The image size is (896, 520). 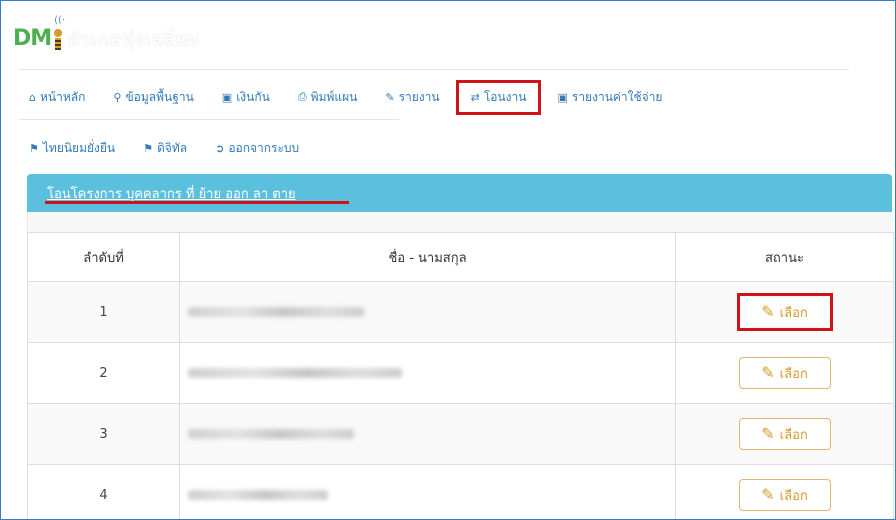 I want to click on transfer-icon: ⇄, so click(x=475, y=97).